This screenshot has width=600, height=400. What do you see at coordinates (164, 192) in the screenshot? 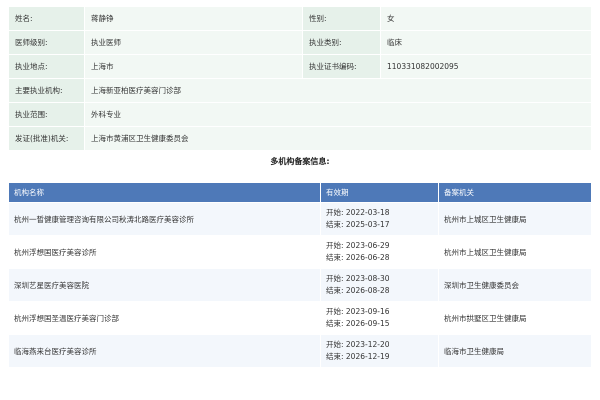
I see `col-header-institution: 机构名称` at bounding box center [164, 192].